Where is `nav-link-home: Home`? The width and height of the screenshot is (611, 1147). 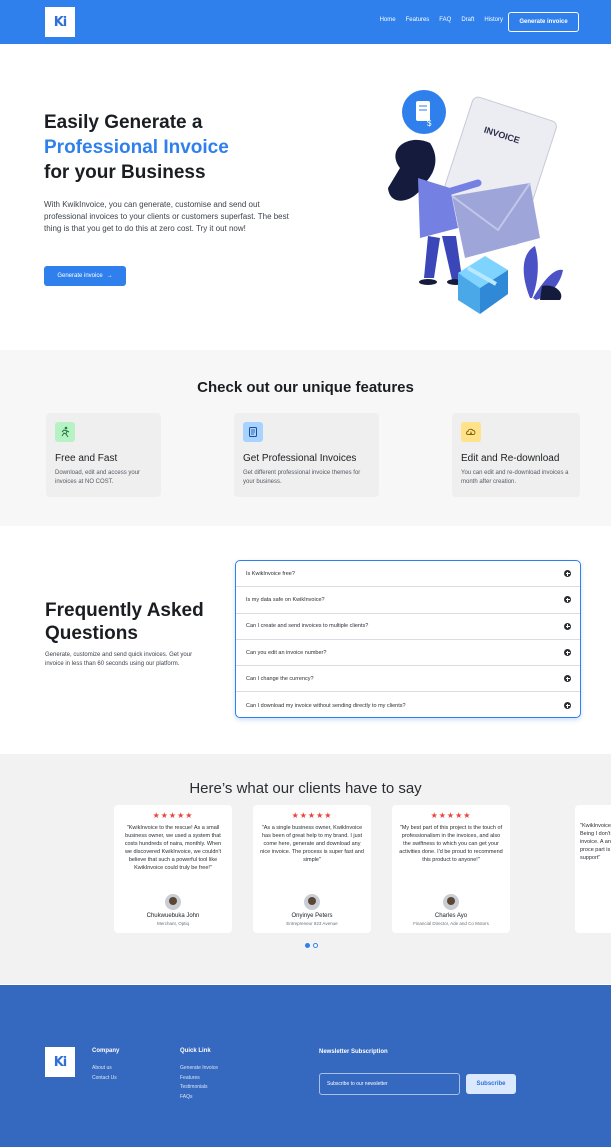
nav-link-home: Home is located at coordinates (388, 20).